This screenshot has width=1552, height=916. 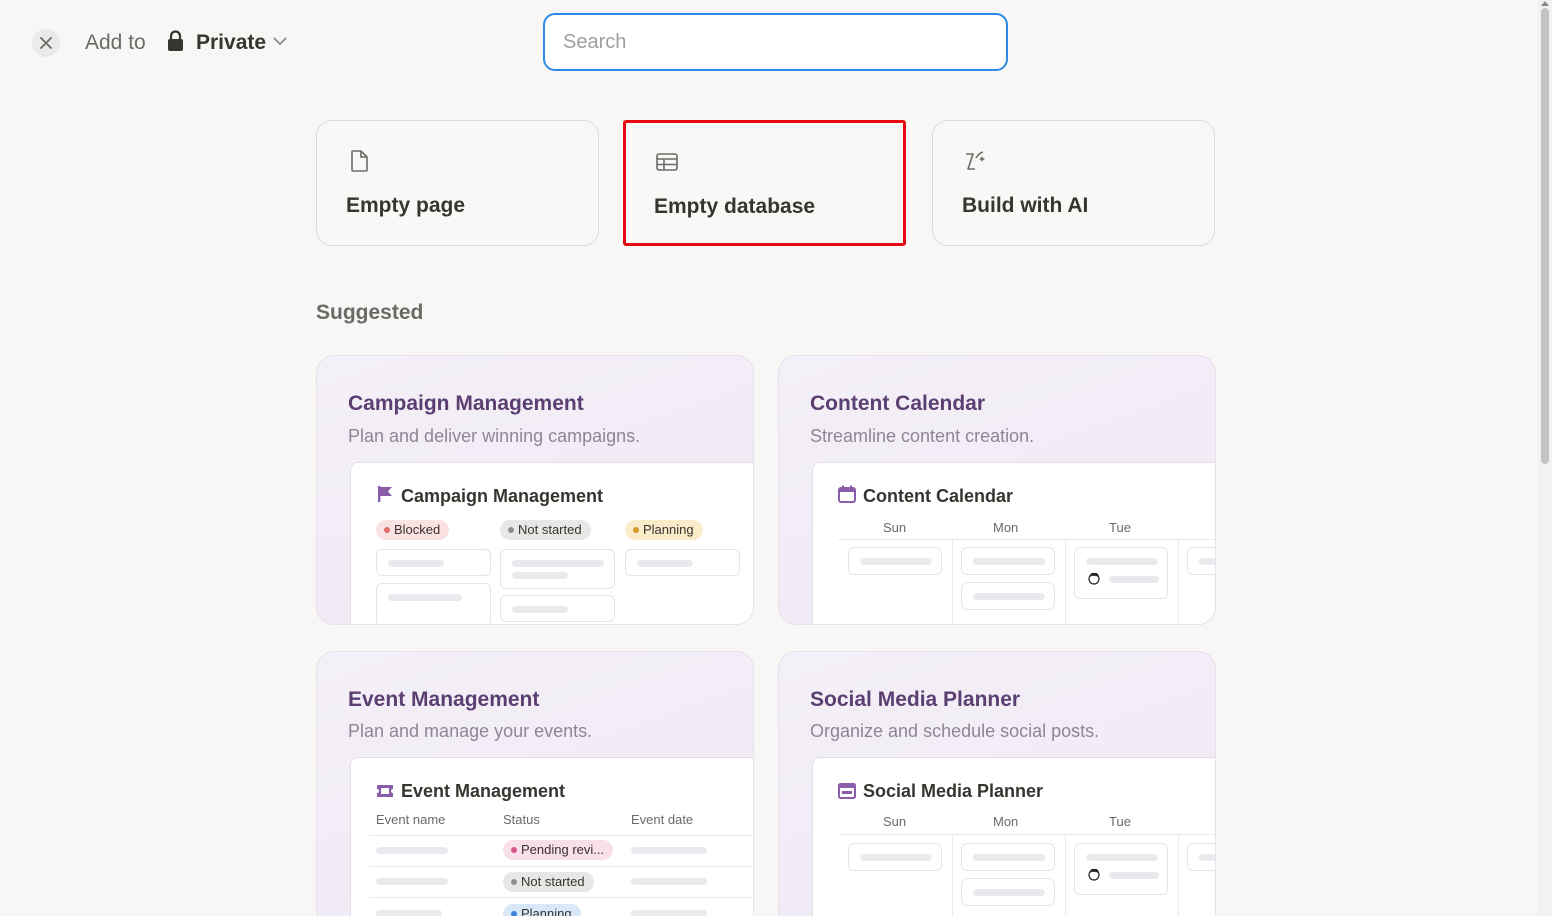 What do you see at coordinates (466, 403) in the screenshot?
I see `template-title: Campaign Management` at bounding box center [466, 403].